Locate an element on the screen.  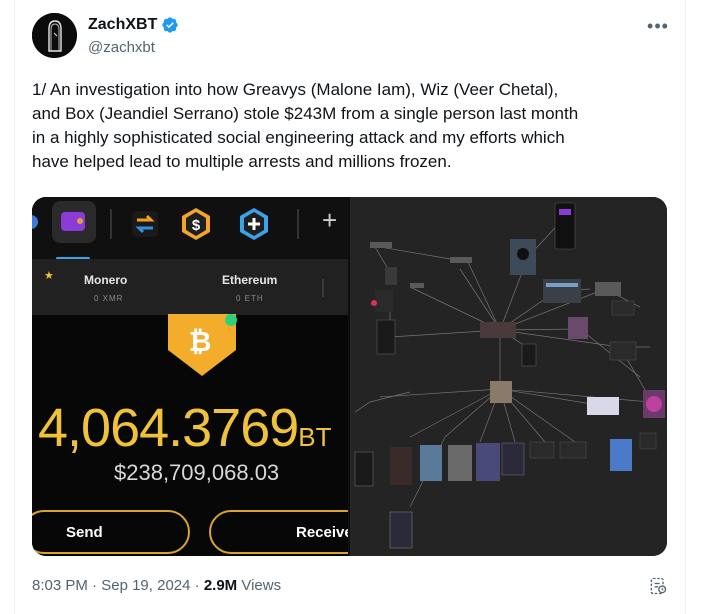
btc-balance: 4,064.3769BT is located at coordinates (185, 428).